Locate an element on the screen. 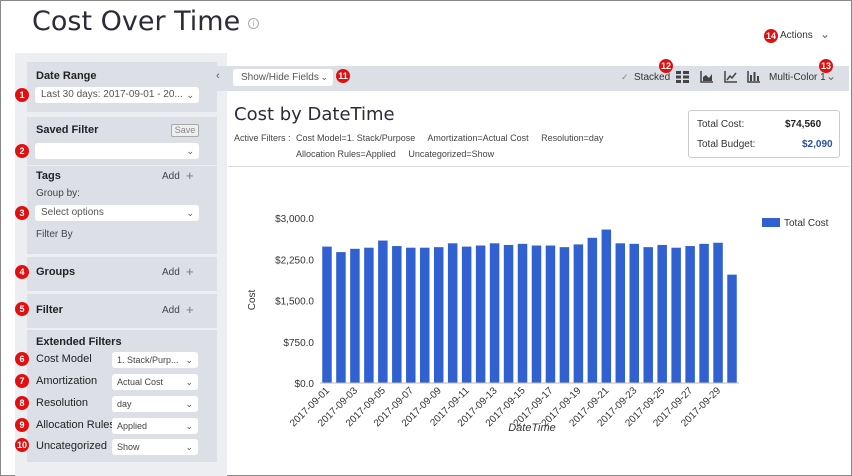  badge-13: 13 is located at coordinates (826, 66).